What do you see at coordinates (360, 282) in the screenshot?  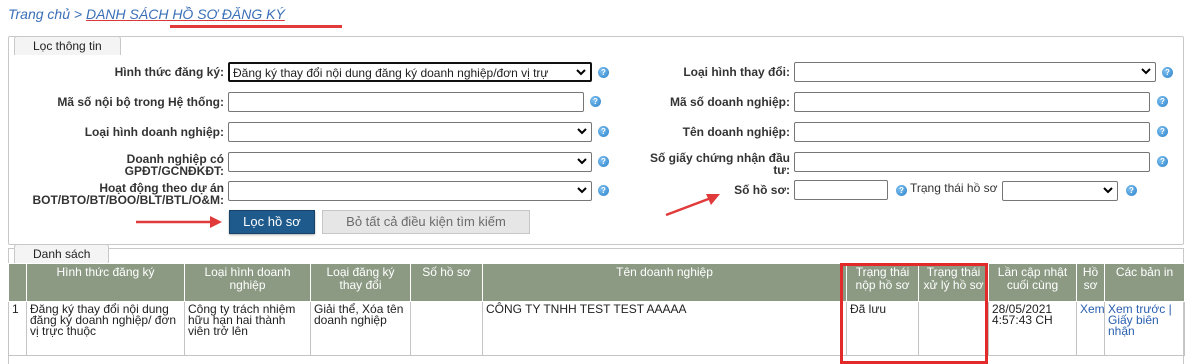 I see `col-change-type: Loại đăng ký thay đổi` at bounding box center [360, 282].